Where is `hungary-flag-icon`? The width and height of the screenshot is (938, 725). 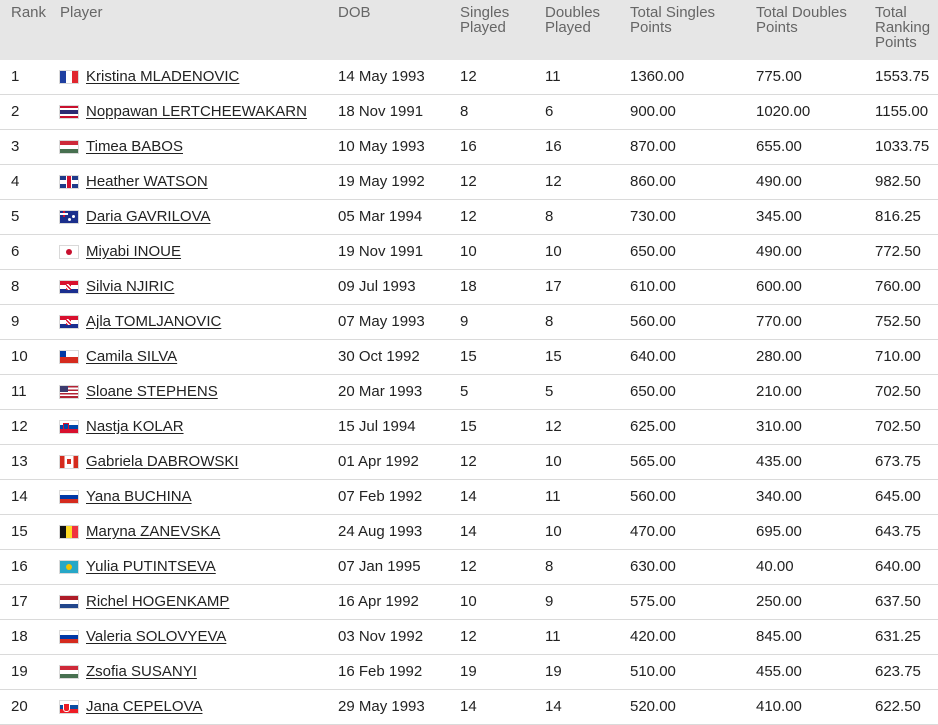 hungary-flag-icon is located at coordinates (69, 146).